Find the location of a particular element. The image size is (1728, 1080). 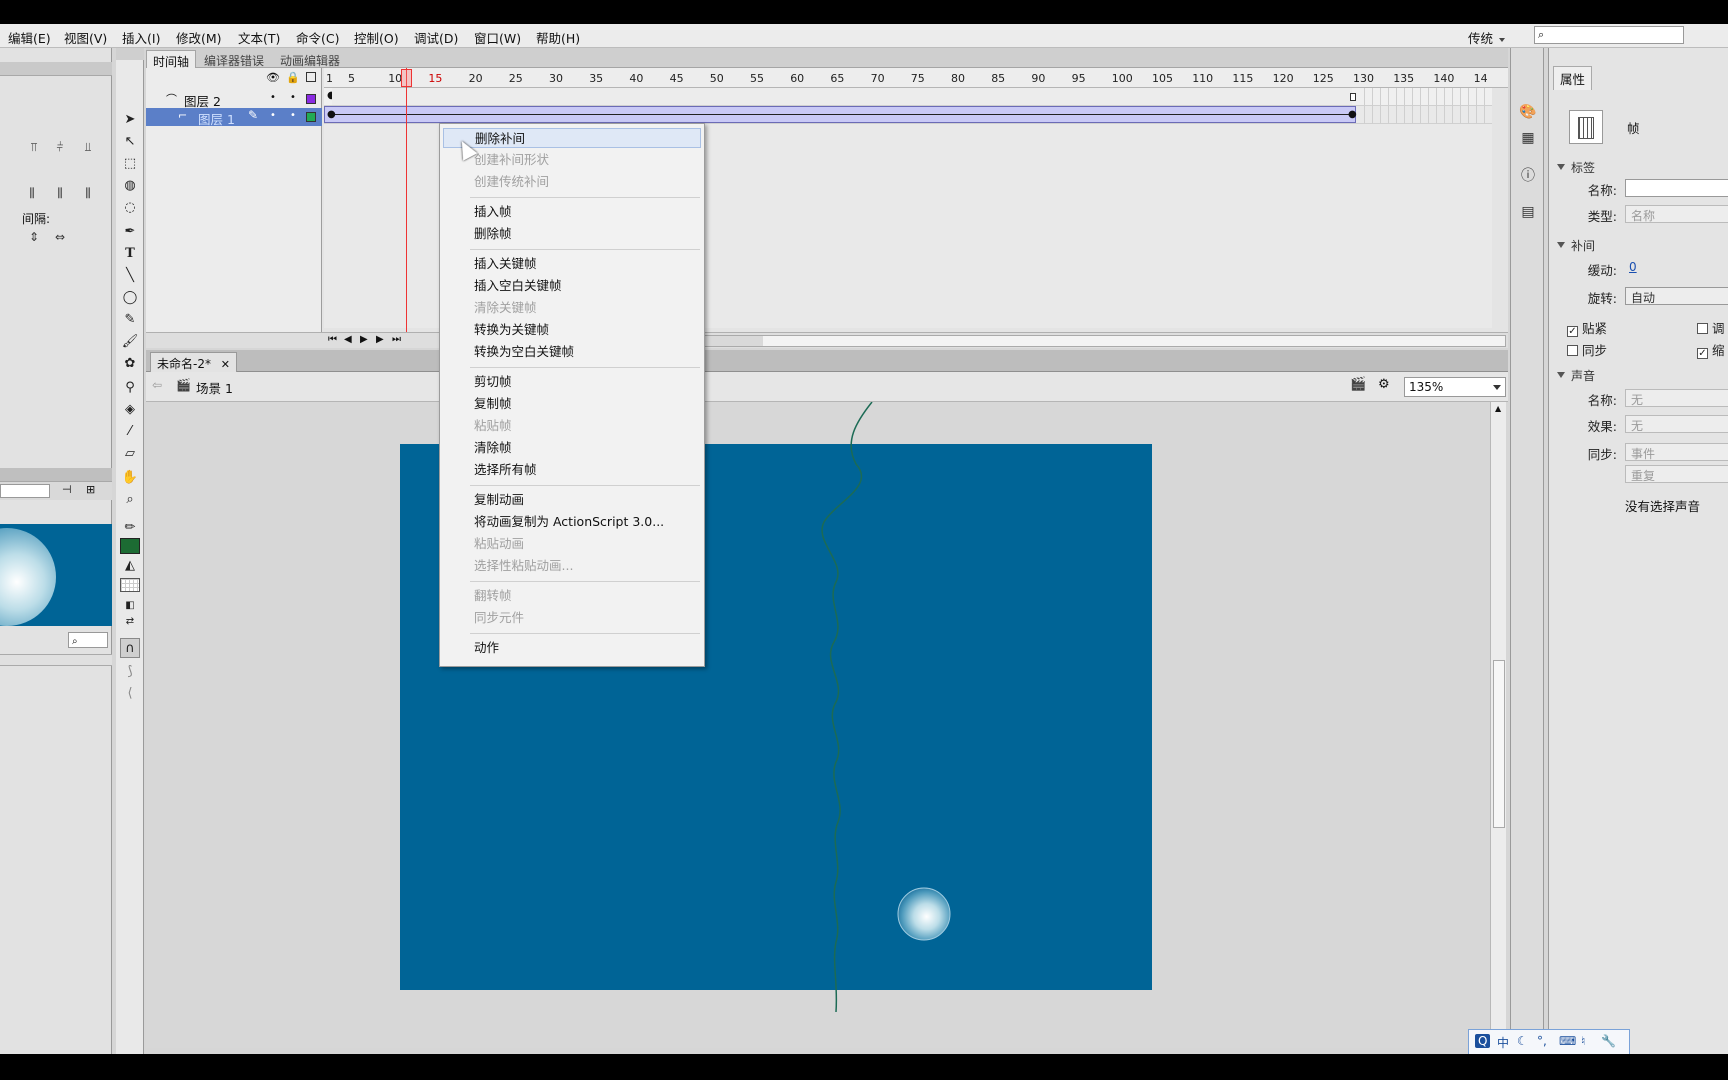

stroke-color-icon: ✏ is located at coordinates (130, 528).